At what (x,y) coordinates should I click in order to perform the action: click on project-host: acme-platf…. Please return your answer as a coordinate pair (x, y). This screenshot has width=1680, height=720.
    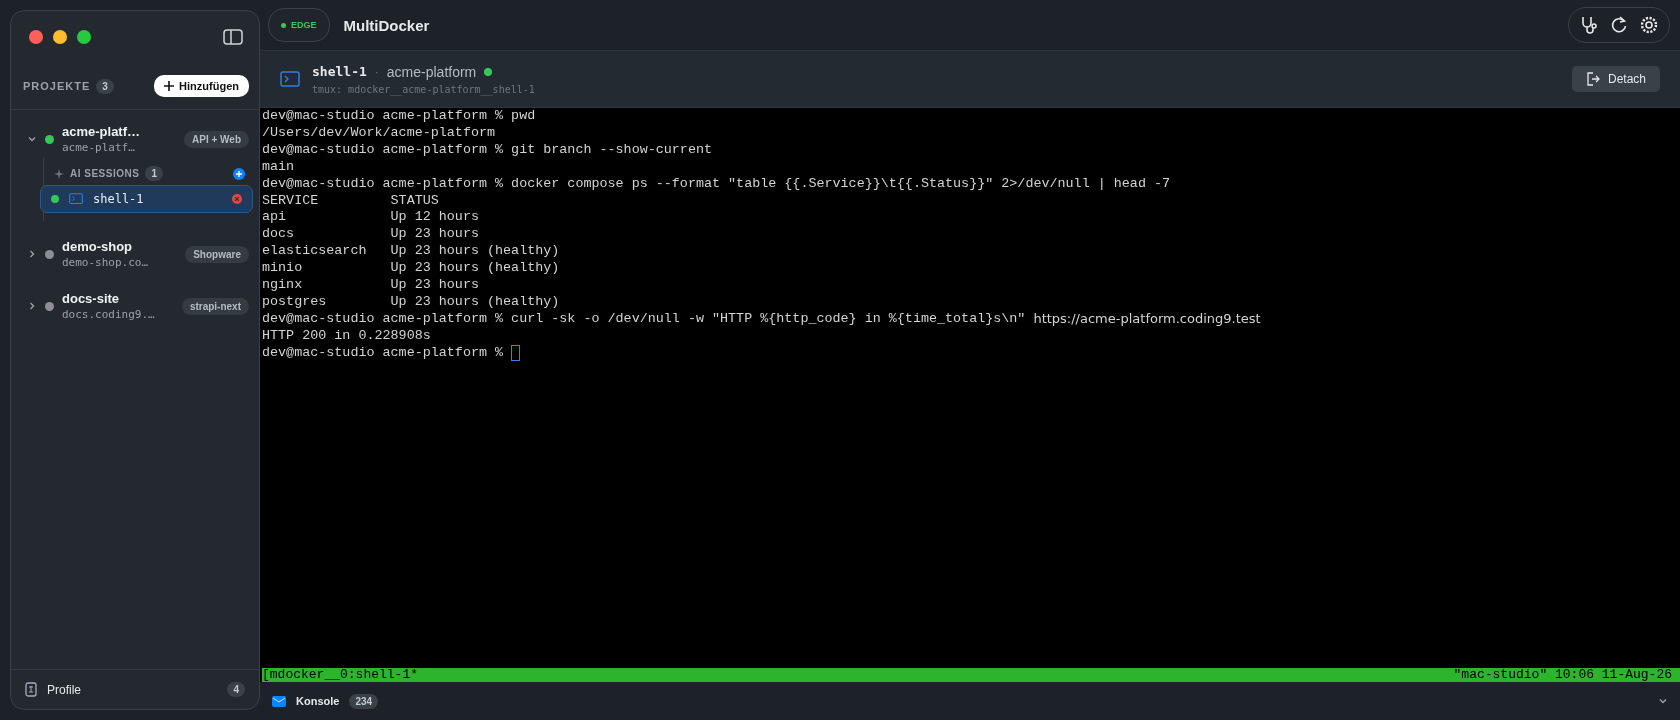
    Looking at the image, I should click on (99, 147).